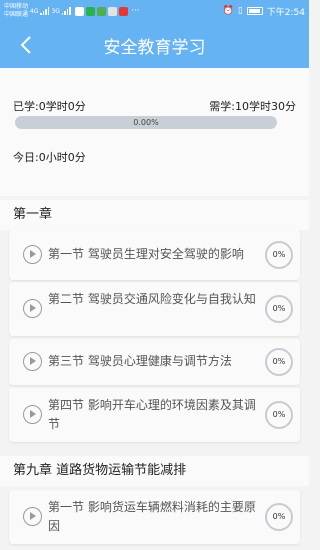 Image resolution: width=320 pixels, height=550 pixels. I want to click on clock-time: 下午2:54, so click(285, 12).